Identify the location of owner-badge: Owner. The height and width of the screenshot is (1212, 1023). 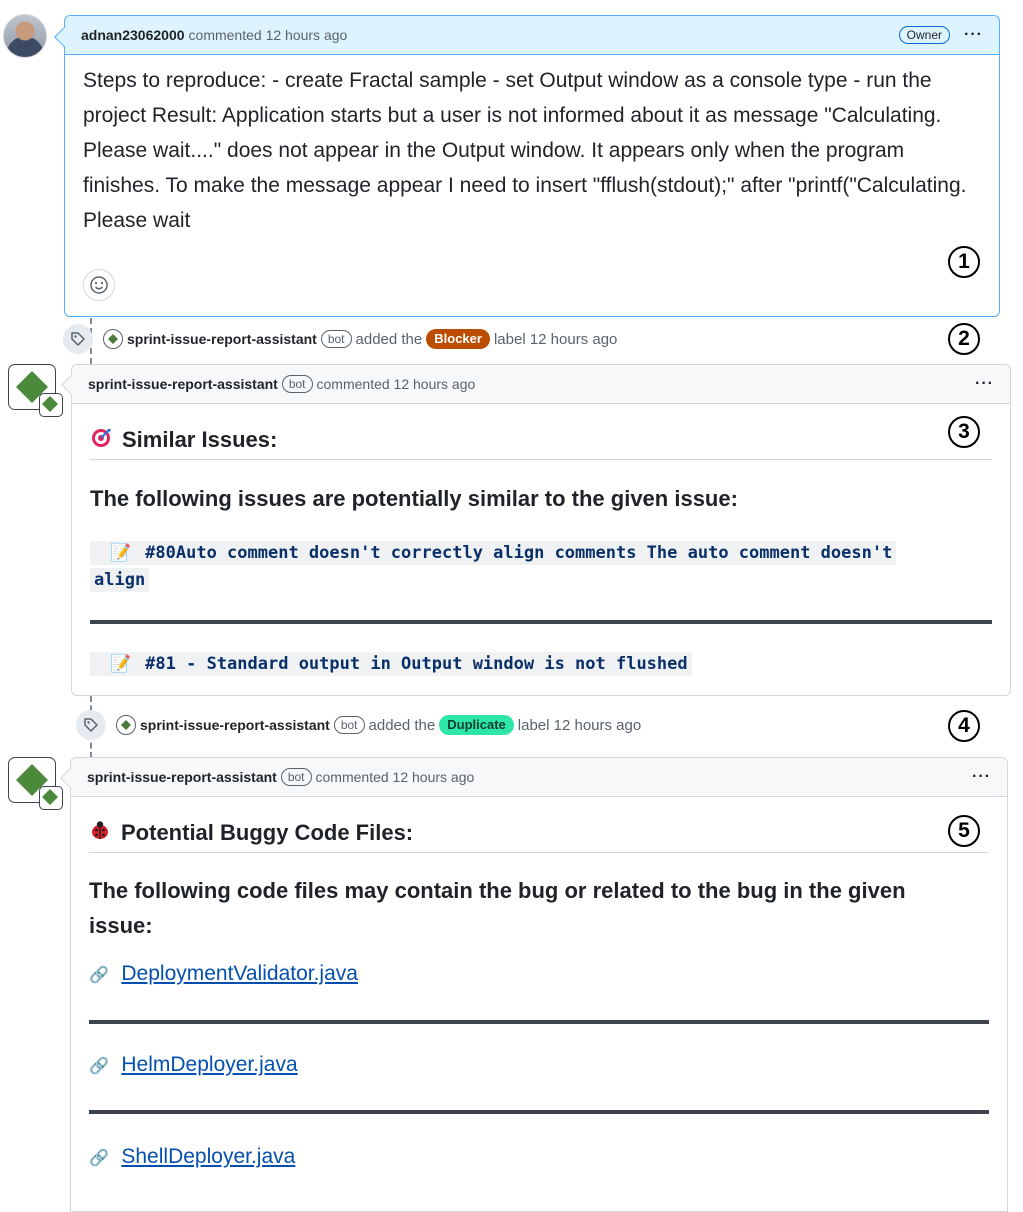
(924, 35).